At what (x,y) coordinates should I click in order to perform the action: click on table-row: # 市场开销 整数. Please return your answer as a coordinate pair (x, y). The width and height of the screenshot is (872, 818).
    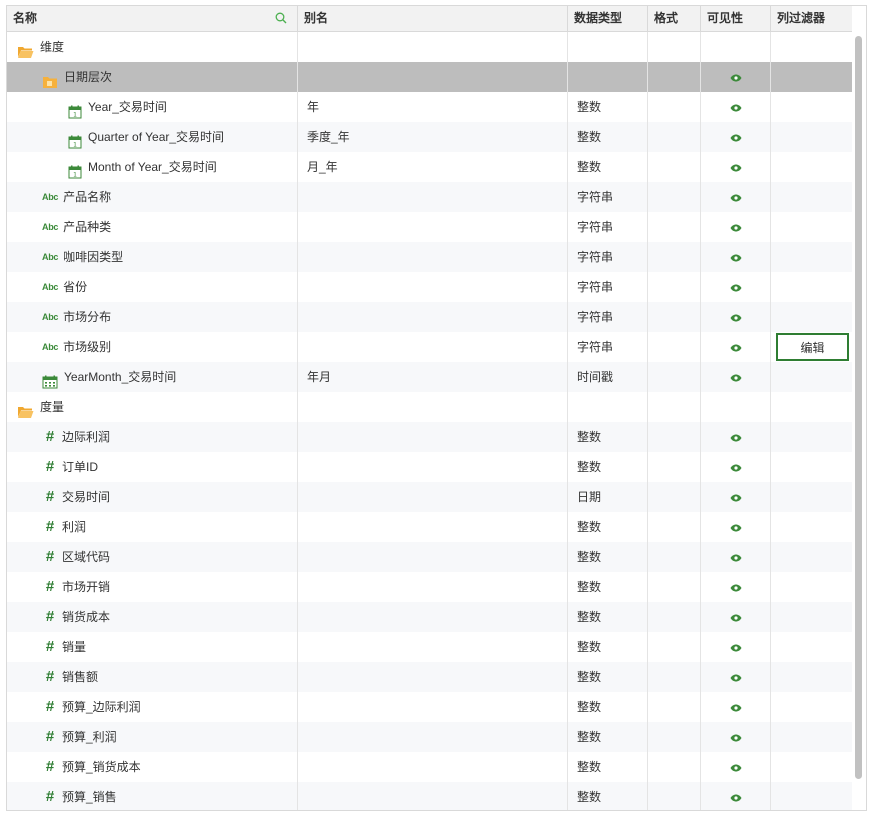
    Looking at the image, I should click on (429, 587).